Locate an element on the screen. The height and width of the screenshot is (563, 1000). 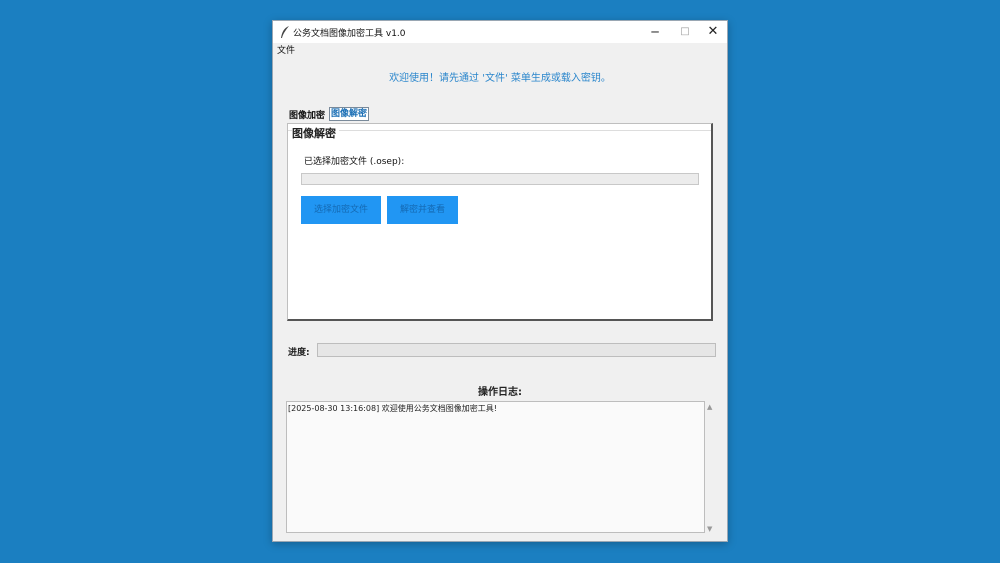
feather-icon is located at coordinates (285, 32).